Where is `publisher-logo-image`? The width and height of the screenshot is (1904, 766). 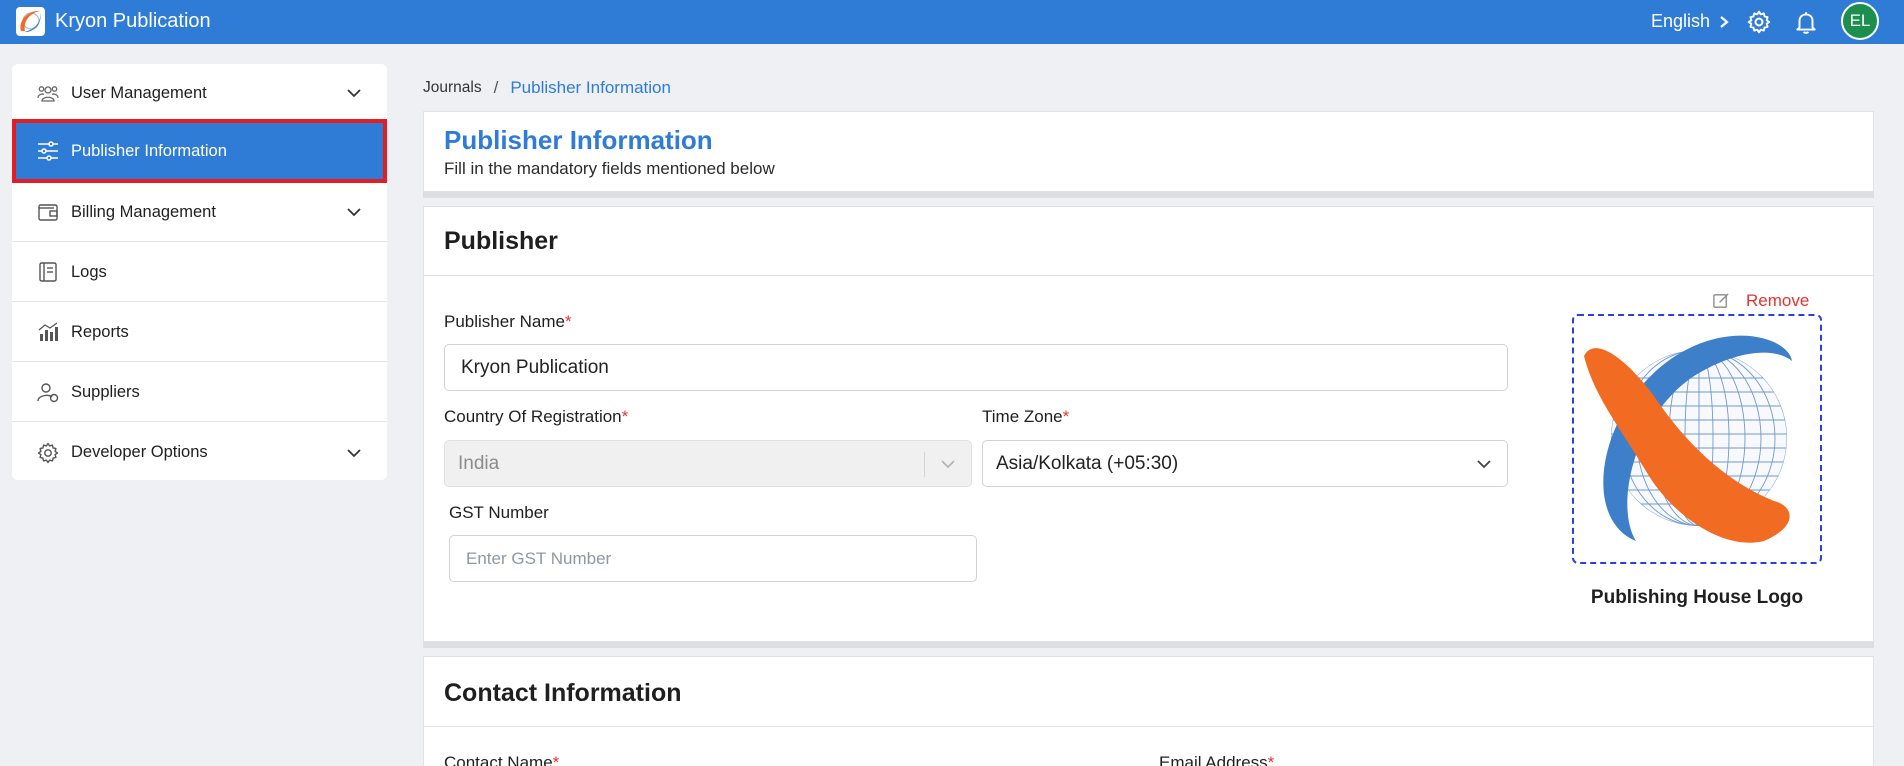
publisher-logo-image is located at coordinates (1688, 439).